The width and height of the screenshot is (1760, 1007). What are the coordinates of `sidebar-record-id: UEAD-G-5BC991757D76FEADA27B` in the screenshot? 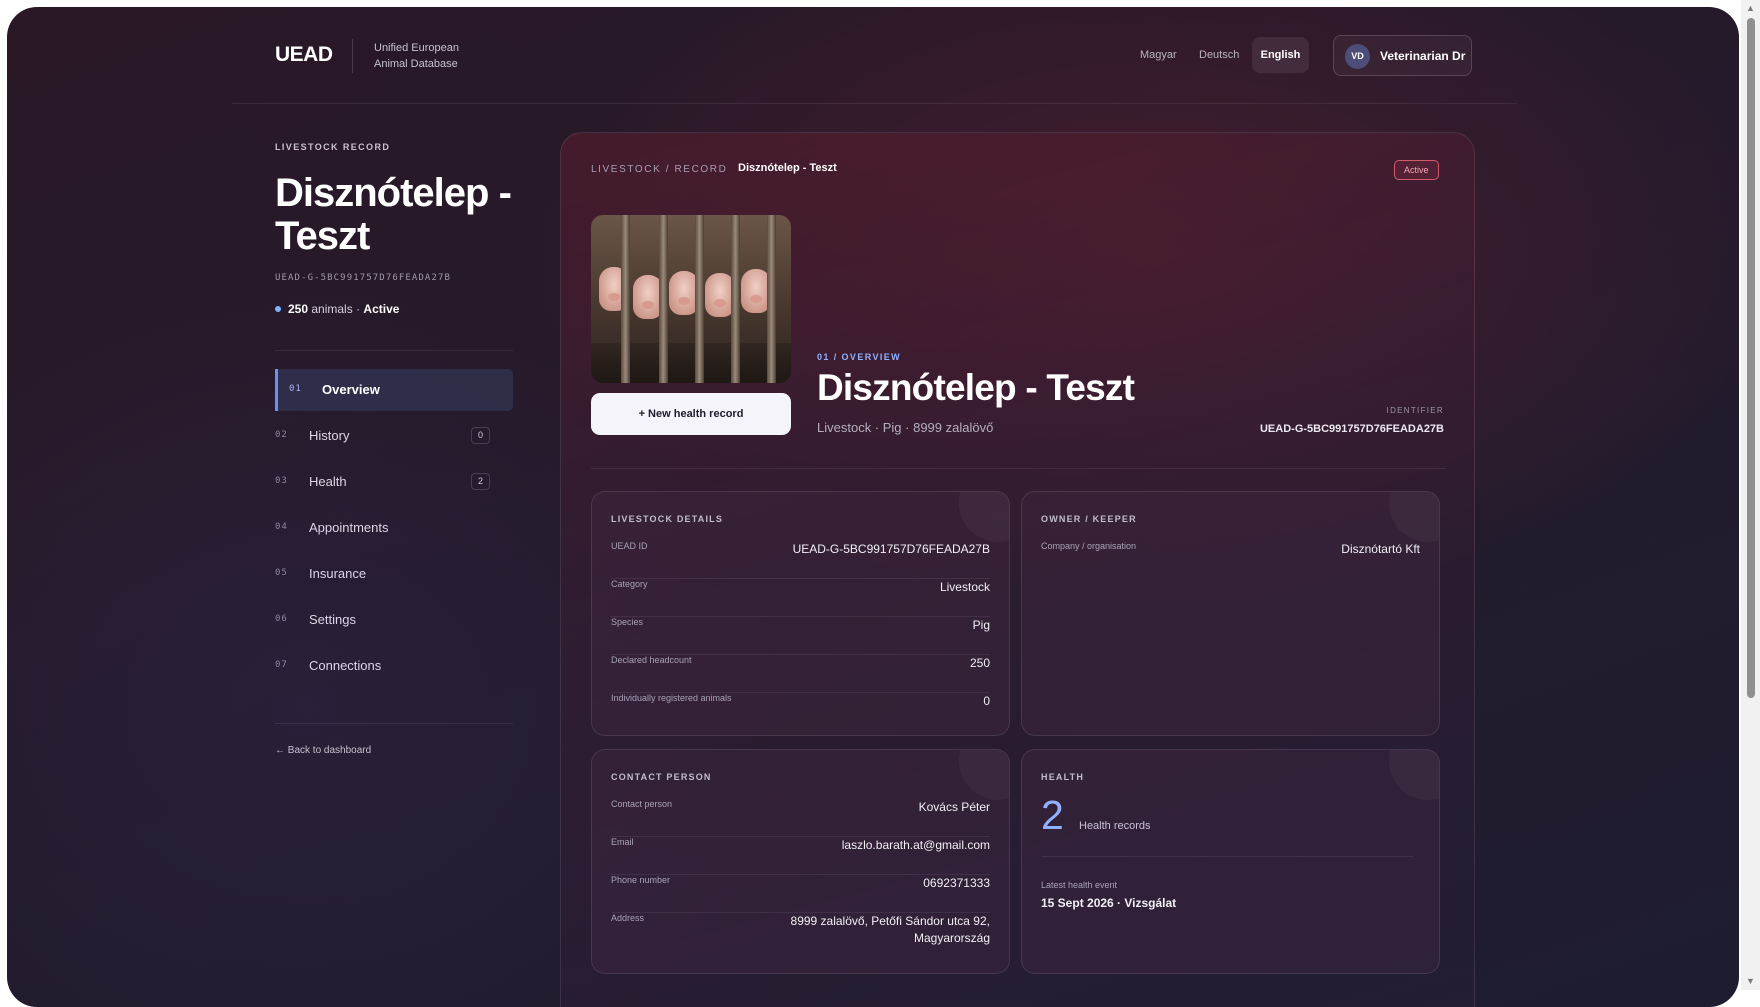 It's located at (363, 278).